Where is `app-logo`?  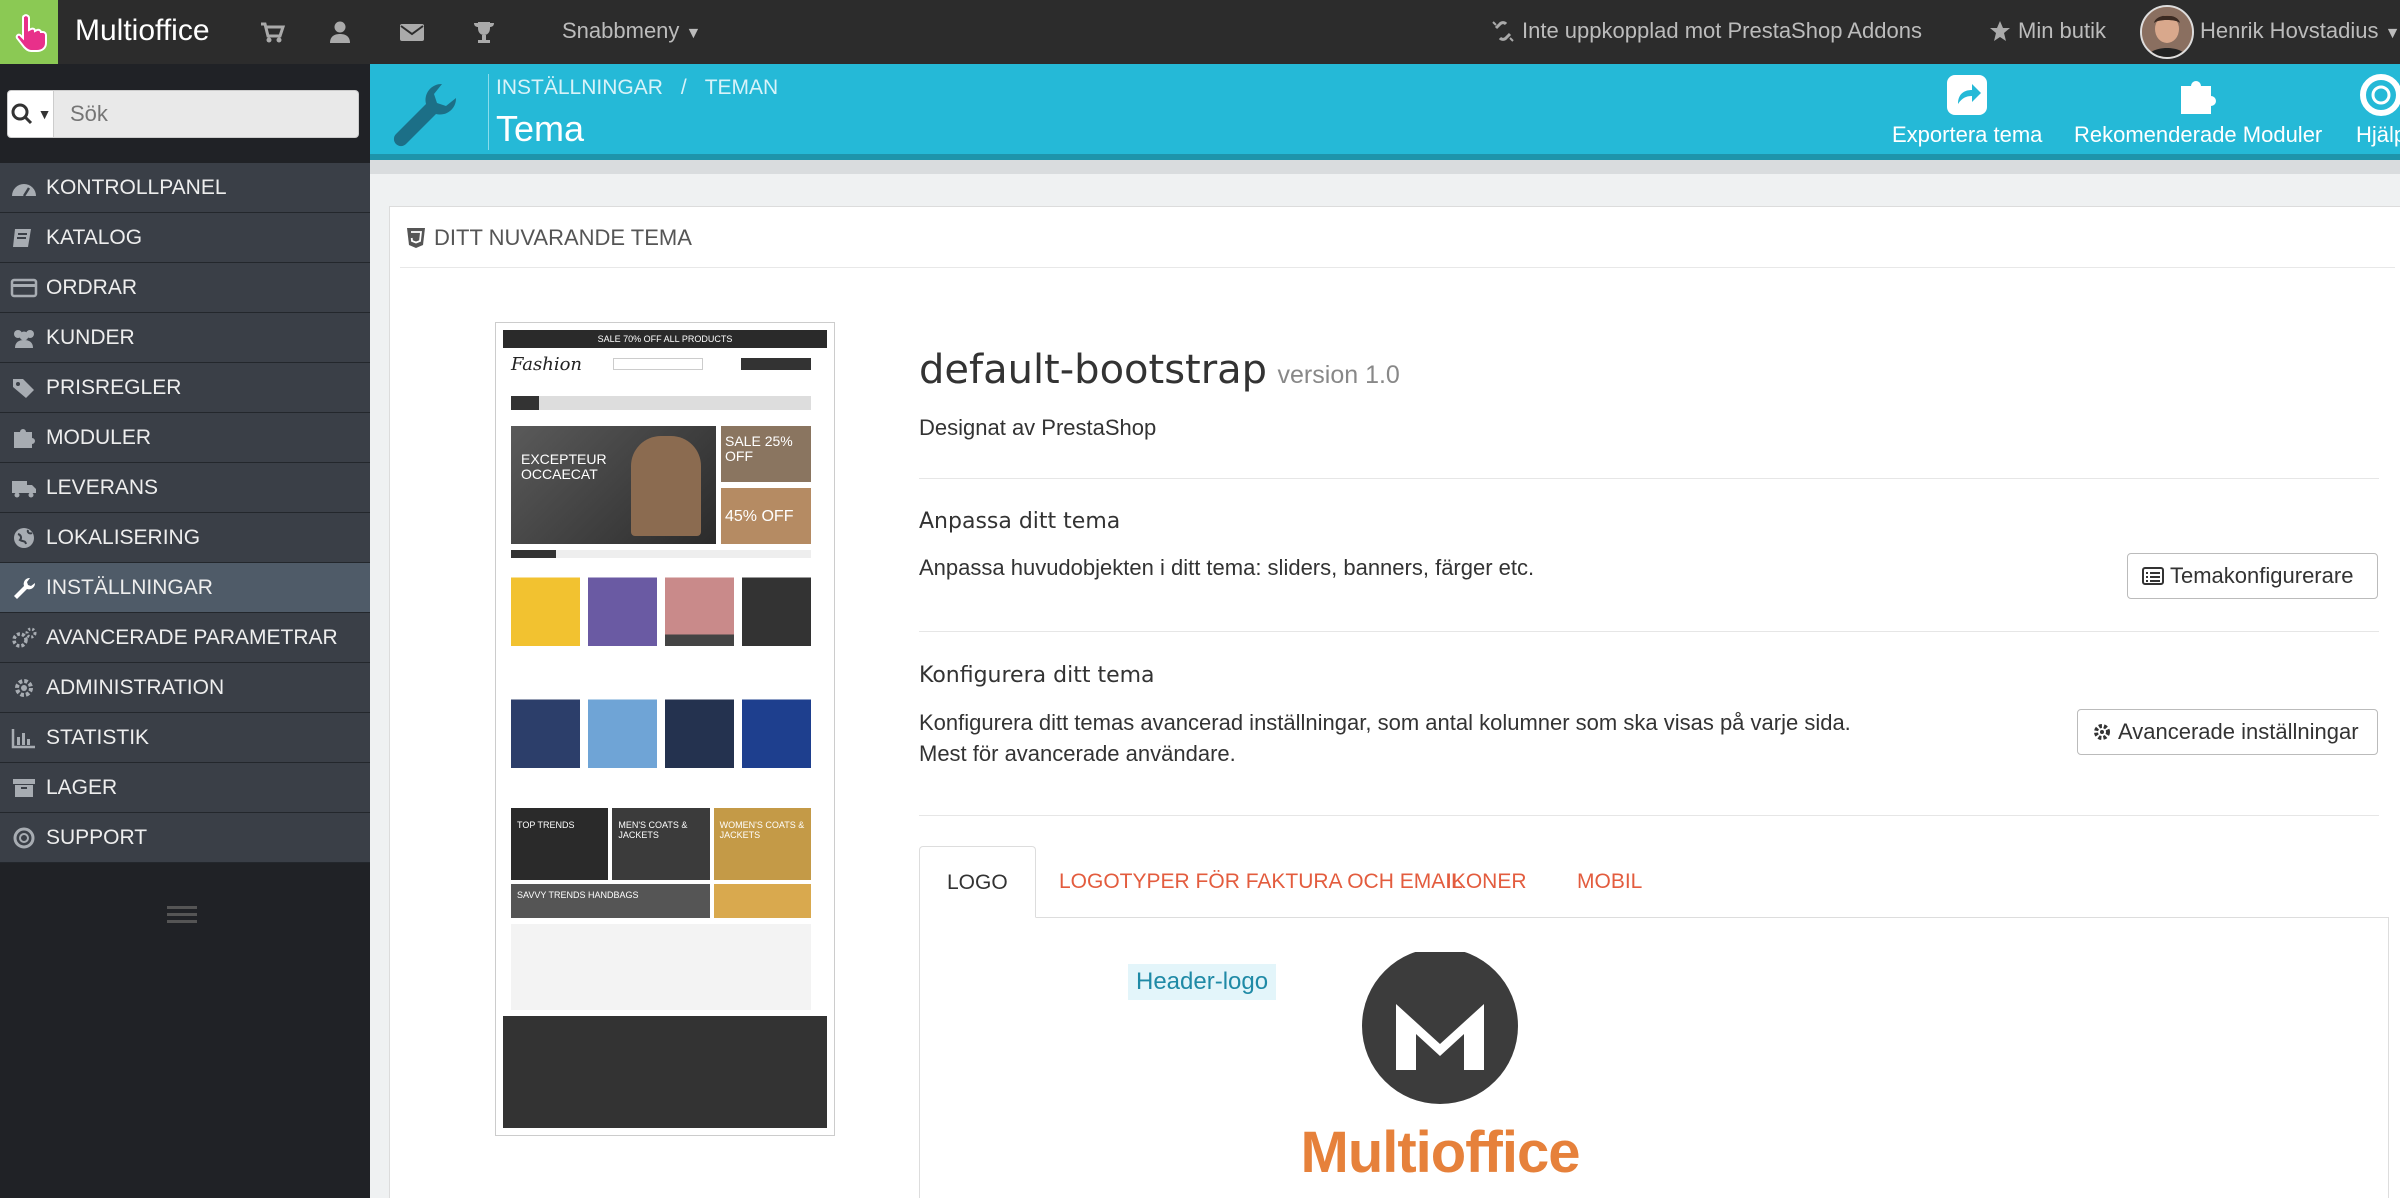
app-logo is located at coordinates (29, 32).